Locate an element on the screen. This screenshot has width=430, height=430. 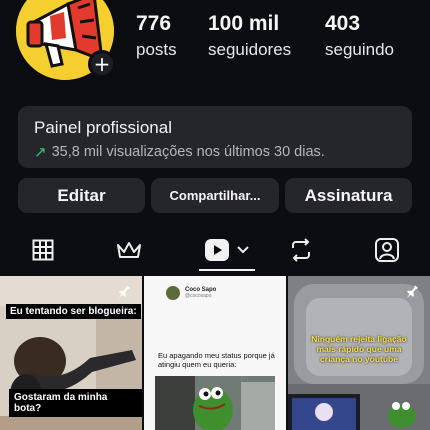
tweet-author: Coco Sapo is located at coordinates (201, 289).